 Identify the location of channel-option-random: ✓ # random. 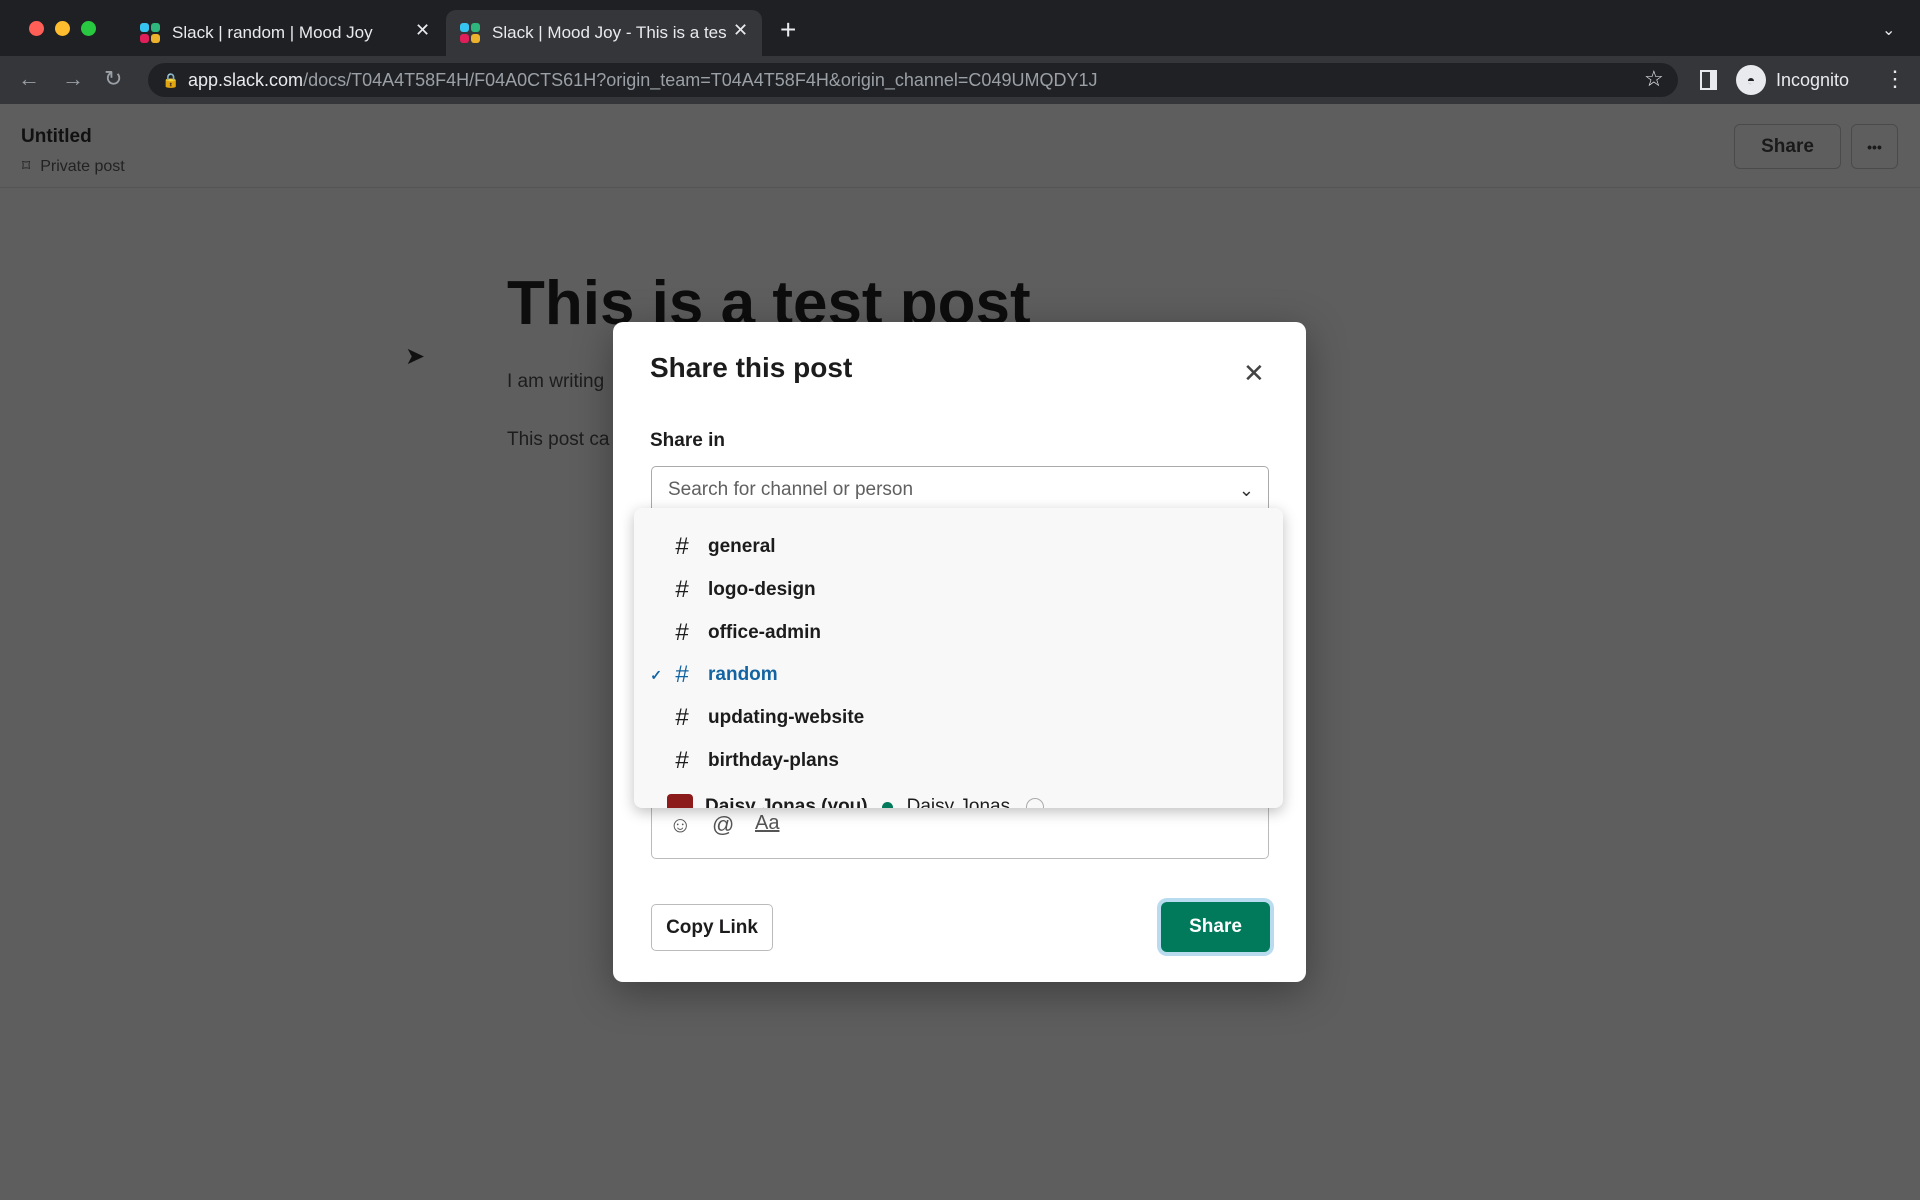
(958, 675).